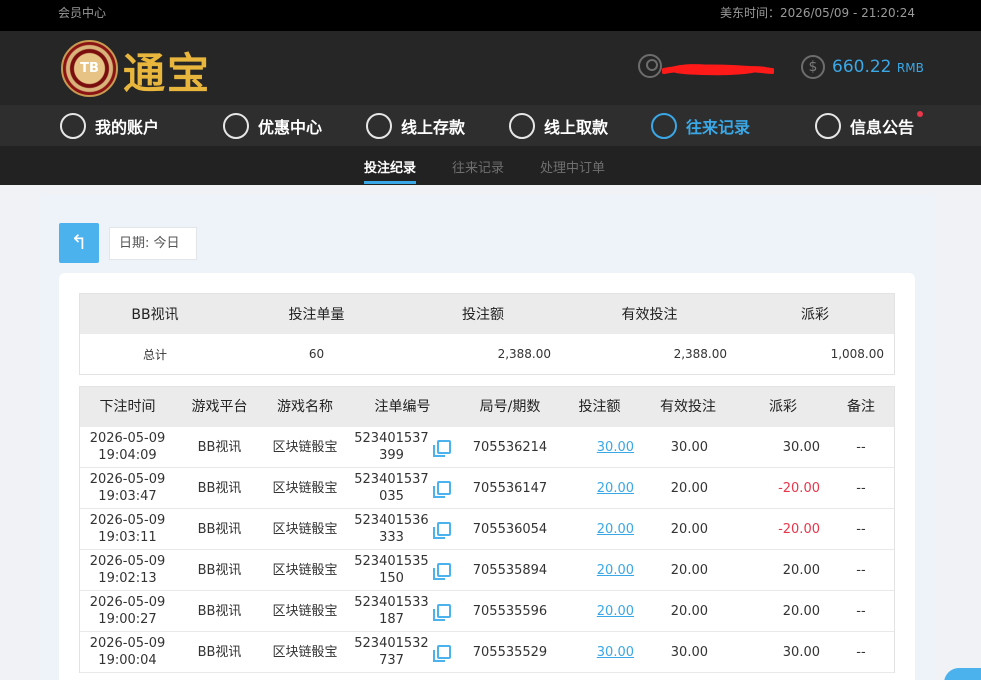 The image size is (981, 680). I want to click on summary-cell: 总计, so click(154, 354).